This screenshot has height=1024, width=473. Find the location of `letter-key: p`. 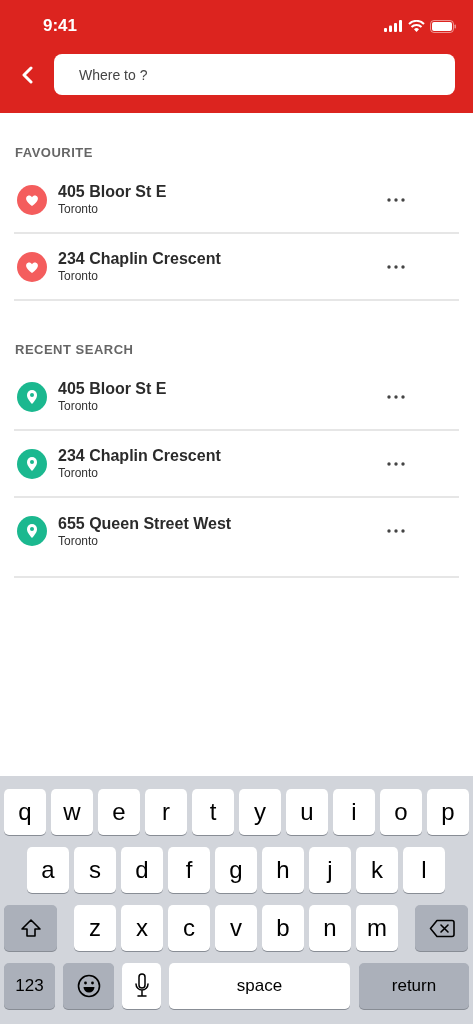

letter-key: p is located at coordinates (448, 812).